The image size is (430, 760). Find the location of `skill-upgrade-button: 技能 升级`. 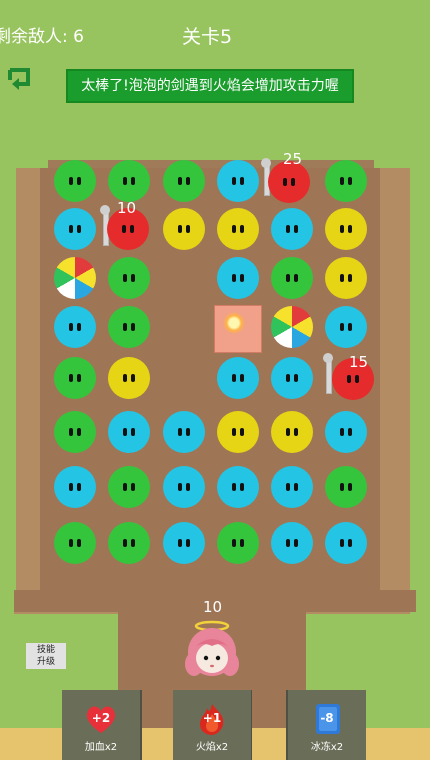

skill-upgrade-button: 技能 升级 is located at coordinates (46, 656).